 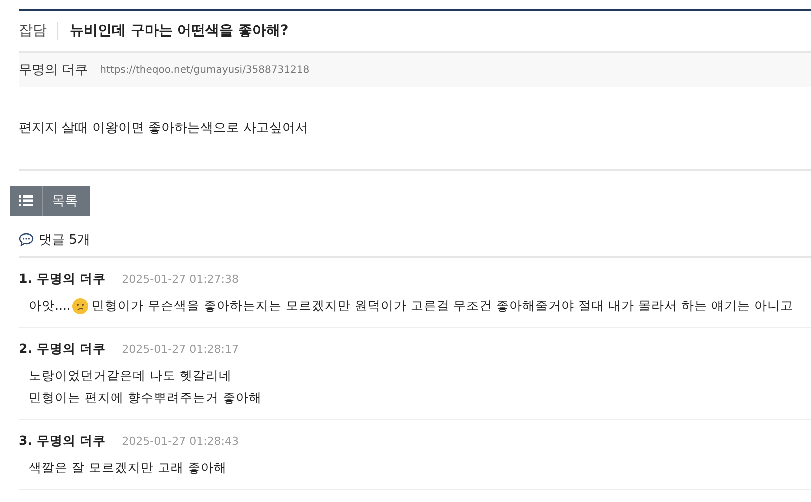 I want to click on comment-author: 3. 무명의 더쿠, so click(x=62, y=441).